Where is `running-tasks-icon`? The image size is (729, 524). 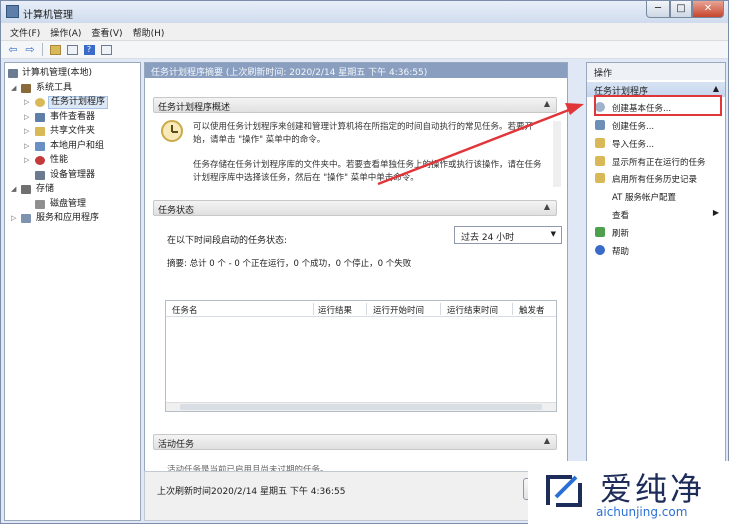 running-tasks-icon is located at coordinates (600, 161).